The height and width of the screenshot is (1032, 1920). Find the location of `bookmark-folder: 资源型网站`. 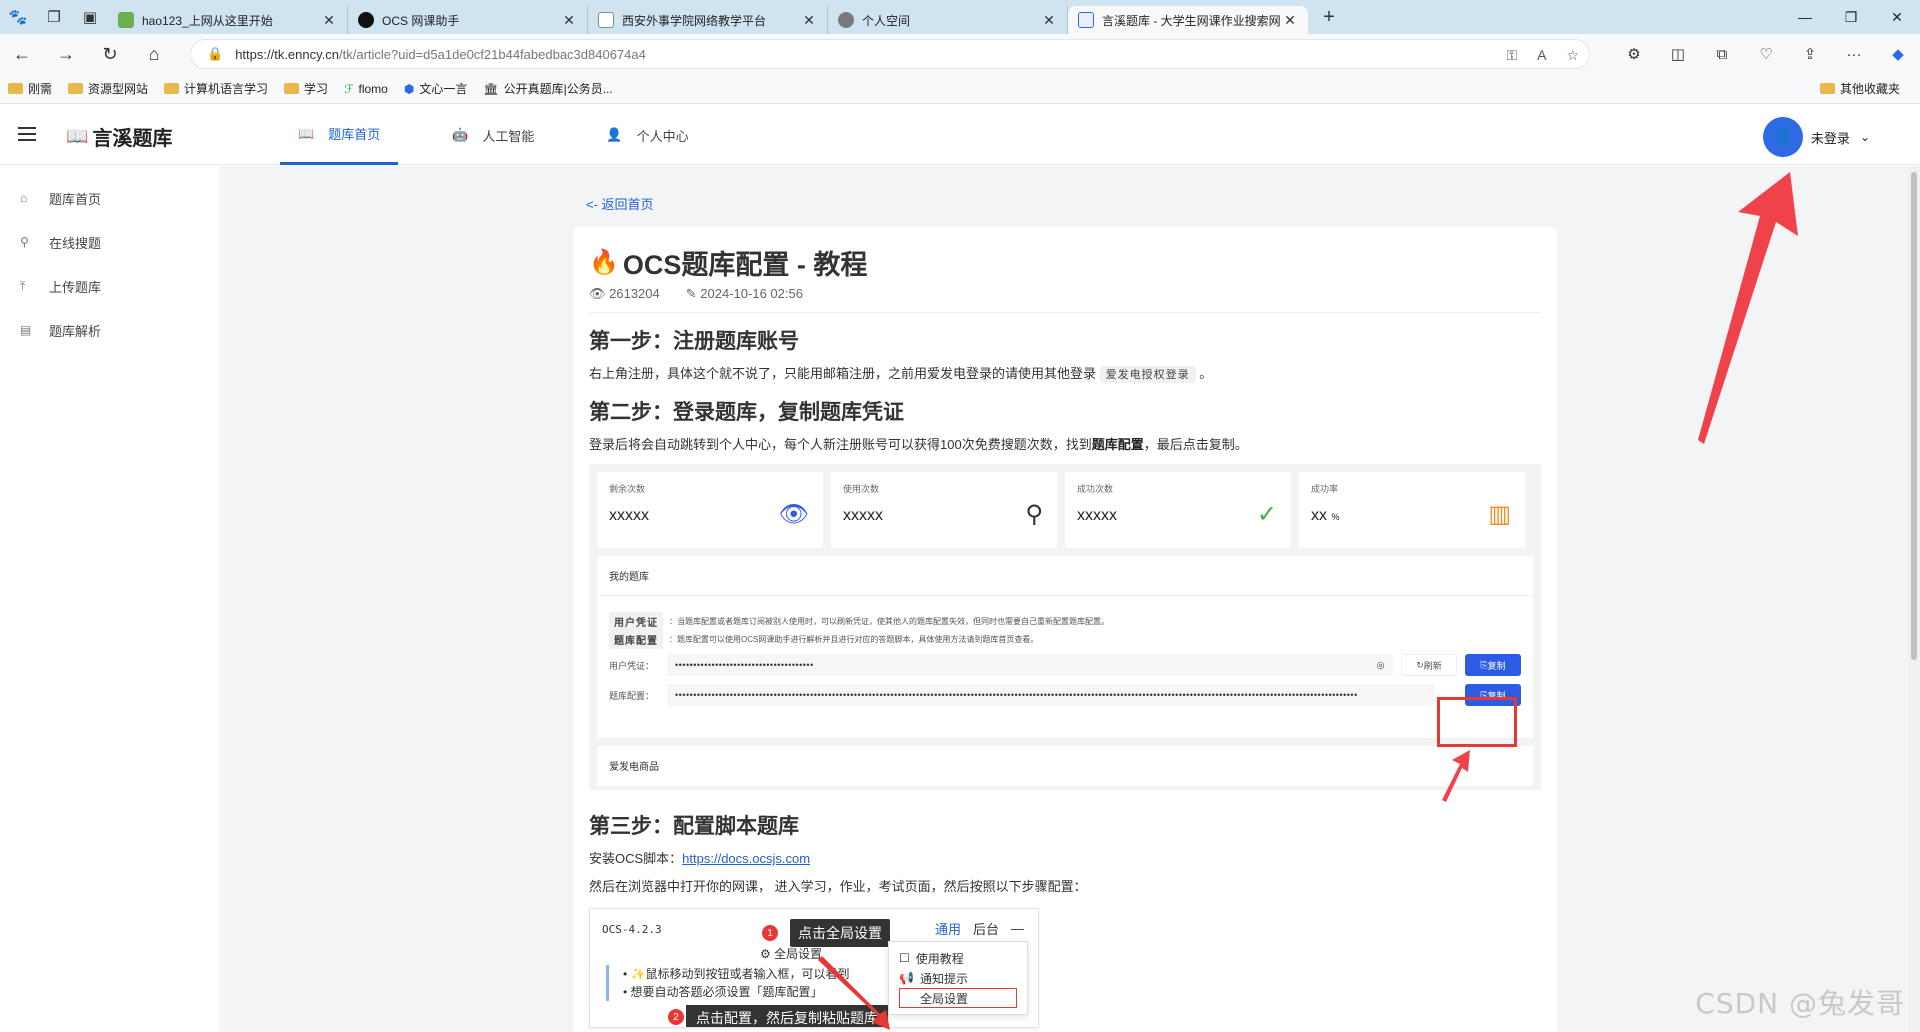

bookmark-folder: 资源型网站 is located at coordinates (108, 88).